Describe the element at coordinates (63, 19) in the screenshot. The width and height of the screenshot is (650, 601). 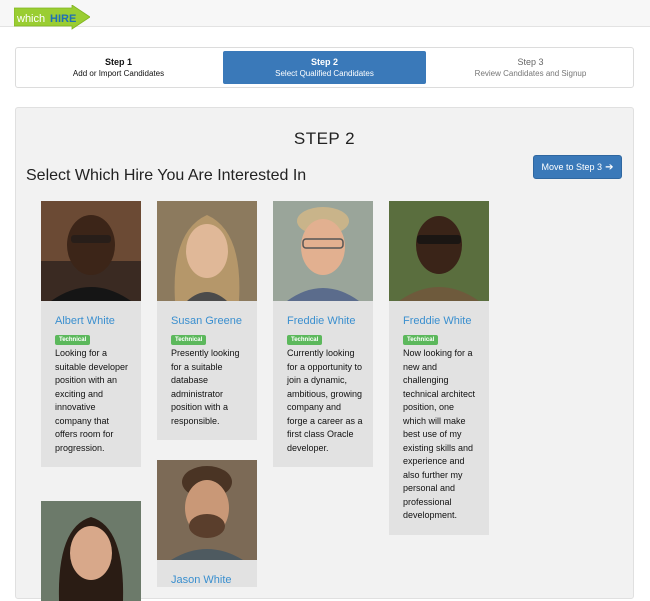
I see `svg-text: HIRE` at that location.